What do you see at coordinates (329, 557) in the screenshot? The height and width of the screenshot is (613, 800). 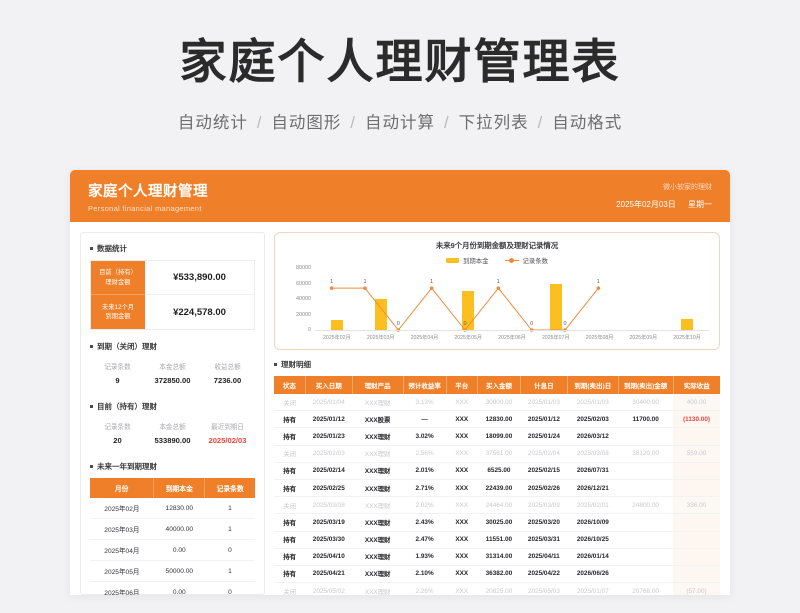 I see `detail-table-cell: 2025/04/10` at bounding box center [329, 557].